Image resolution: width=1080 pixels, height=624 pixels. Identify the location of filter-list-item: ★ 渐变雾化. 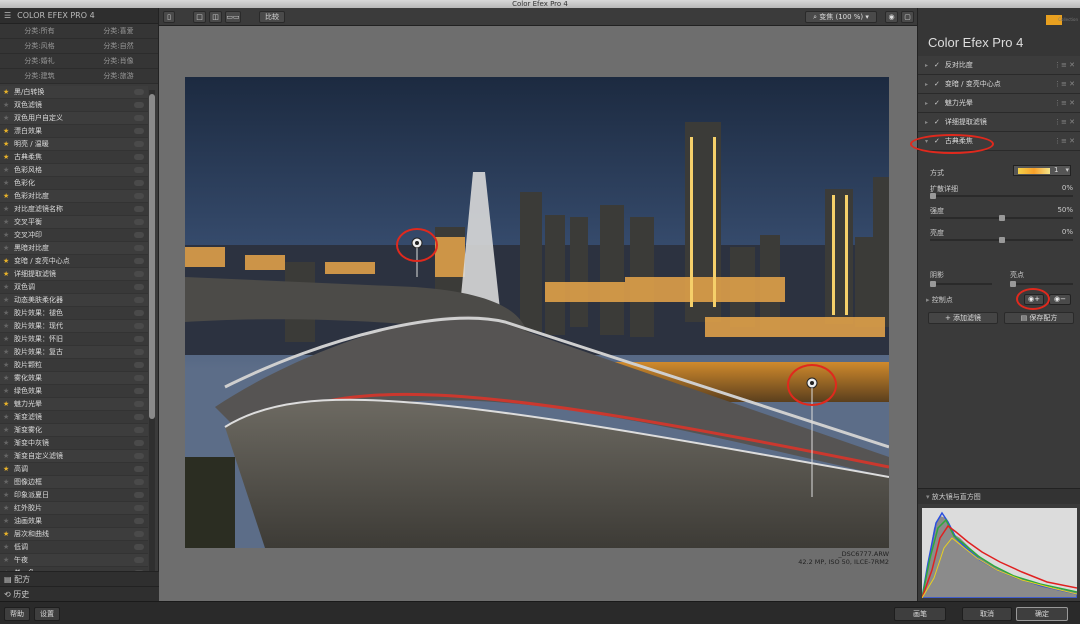
(74, 430).